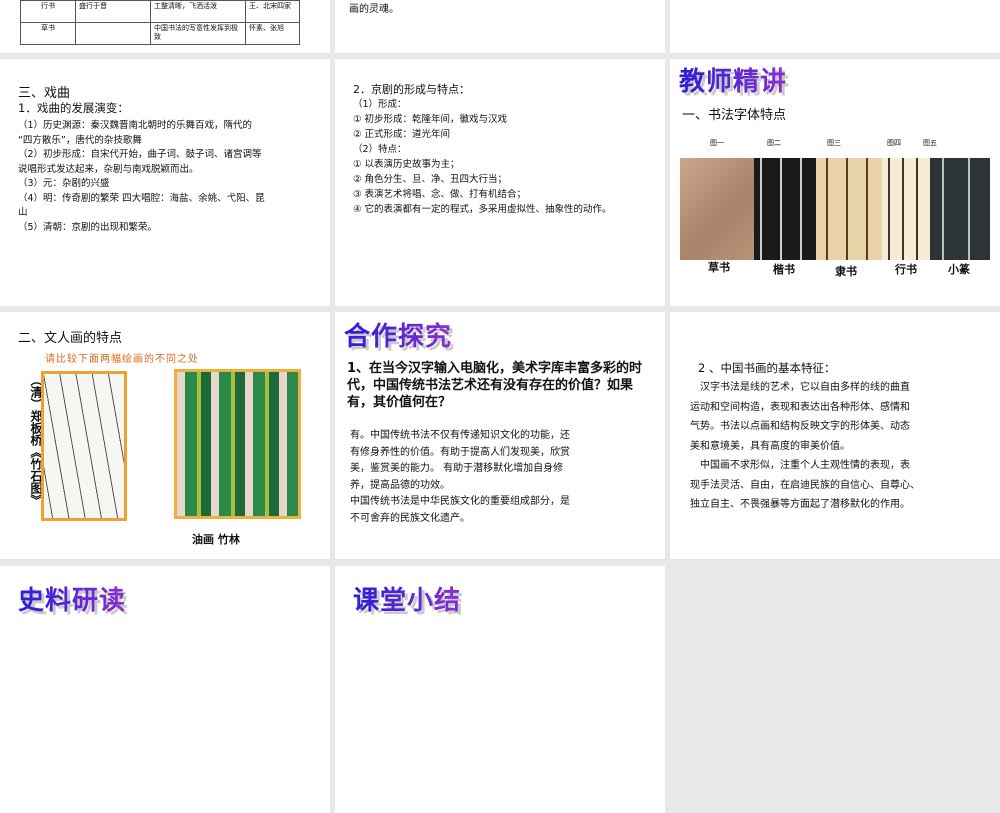 The height and width of the screenshot is (813, 1000). I want to click on script-label: 草书, so click(719, 267).